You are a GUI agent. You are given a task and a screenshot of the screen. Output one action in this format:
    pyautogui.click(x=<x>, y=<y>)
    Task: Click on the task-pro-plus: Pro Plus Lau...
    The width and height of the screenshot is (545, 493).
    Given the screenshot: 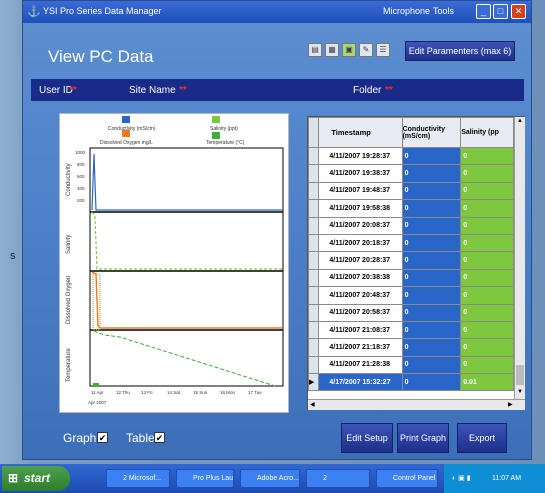 What is the action you would take?
    pyautogui.click(x=205, y=478)
    